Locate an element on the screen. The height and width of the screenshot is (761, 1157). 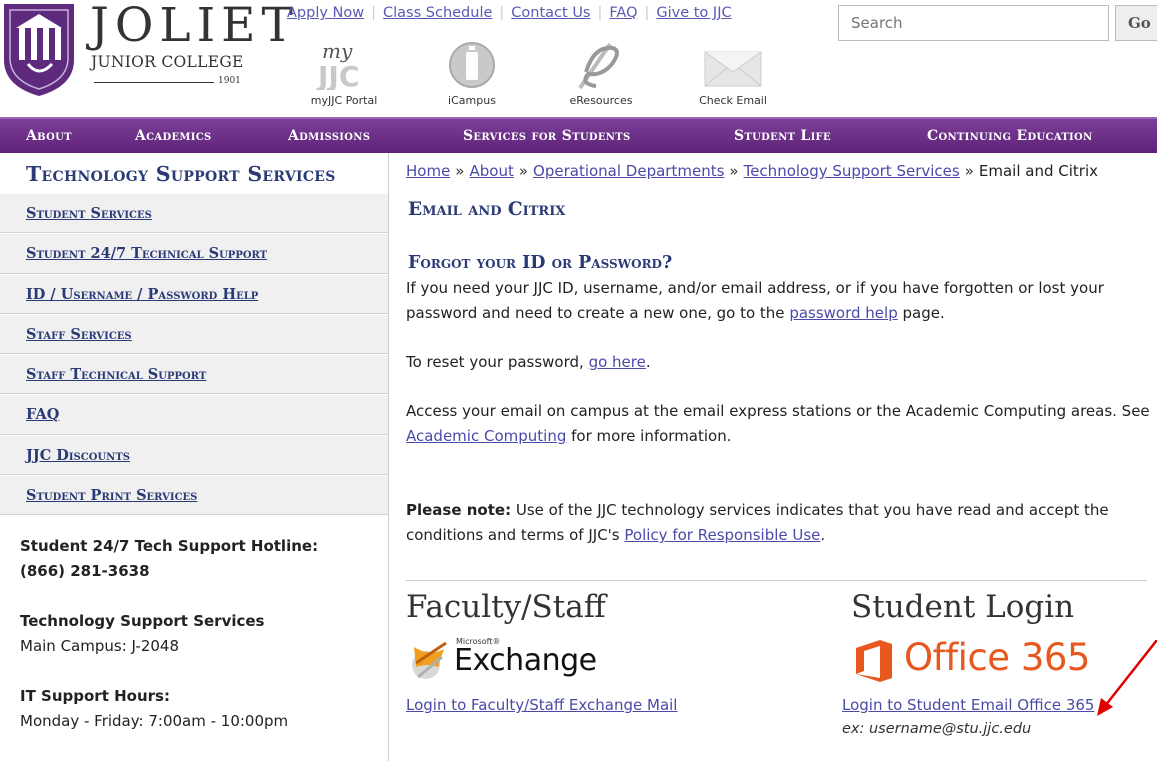
icampus-link: iCampus is located at coordinates (472, 72).